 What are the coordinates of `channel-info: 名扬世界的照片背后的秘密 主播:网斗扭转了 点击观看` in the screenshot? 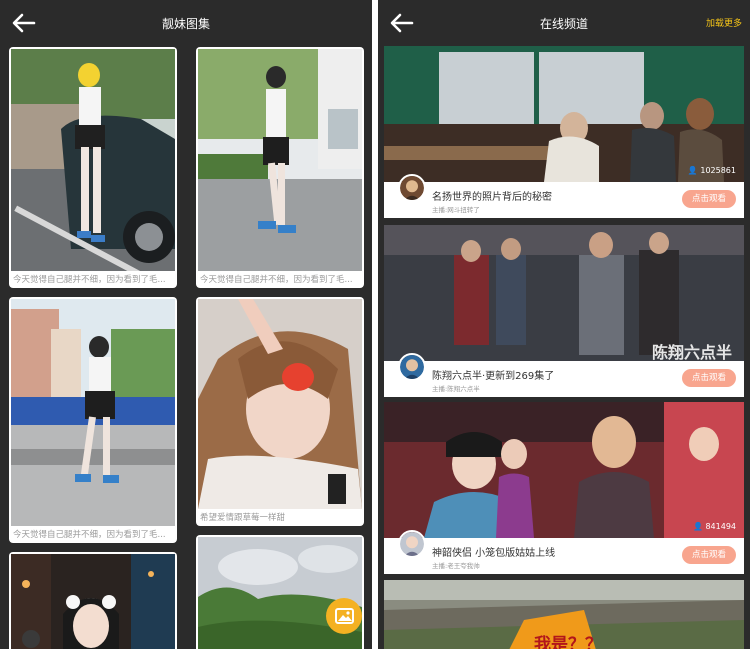 It's located at (564, 196).